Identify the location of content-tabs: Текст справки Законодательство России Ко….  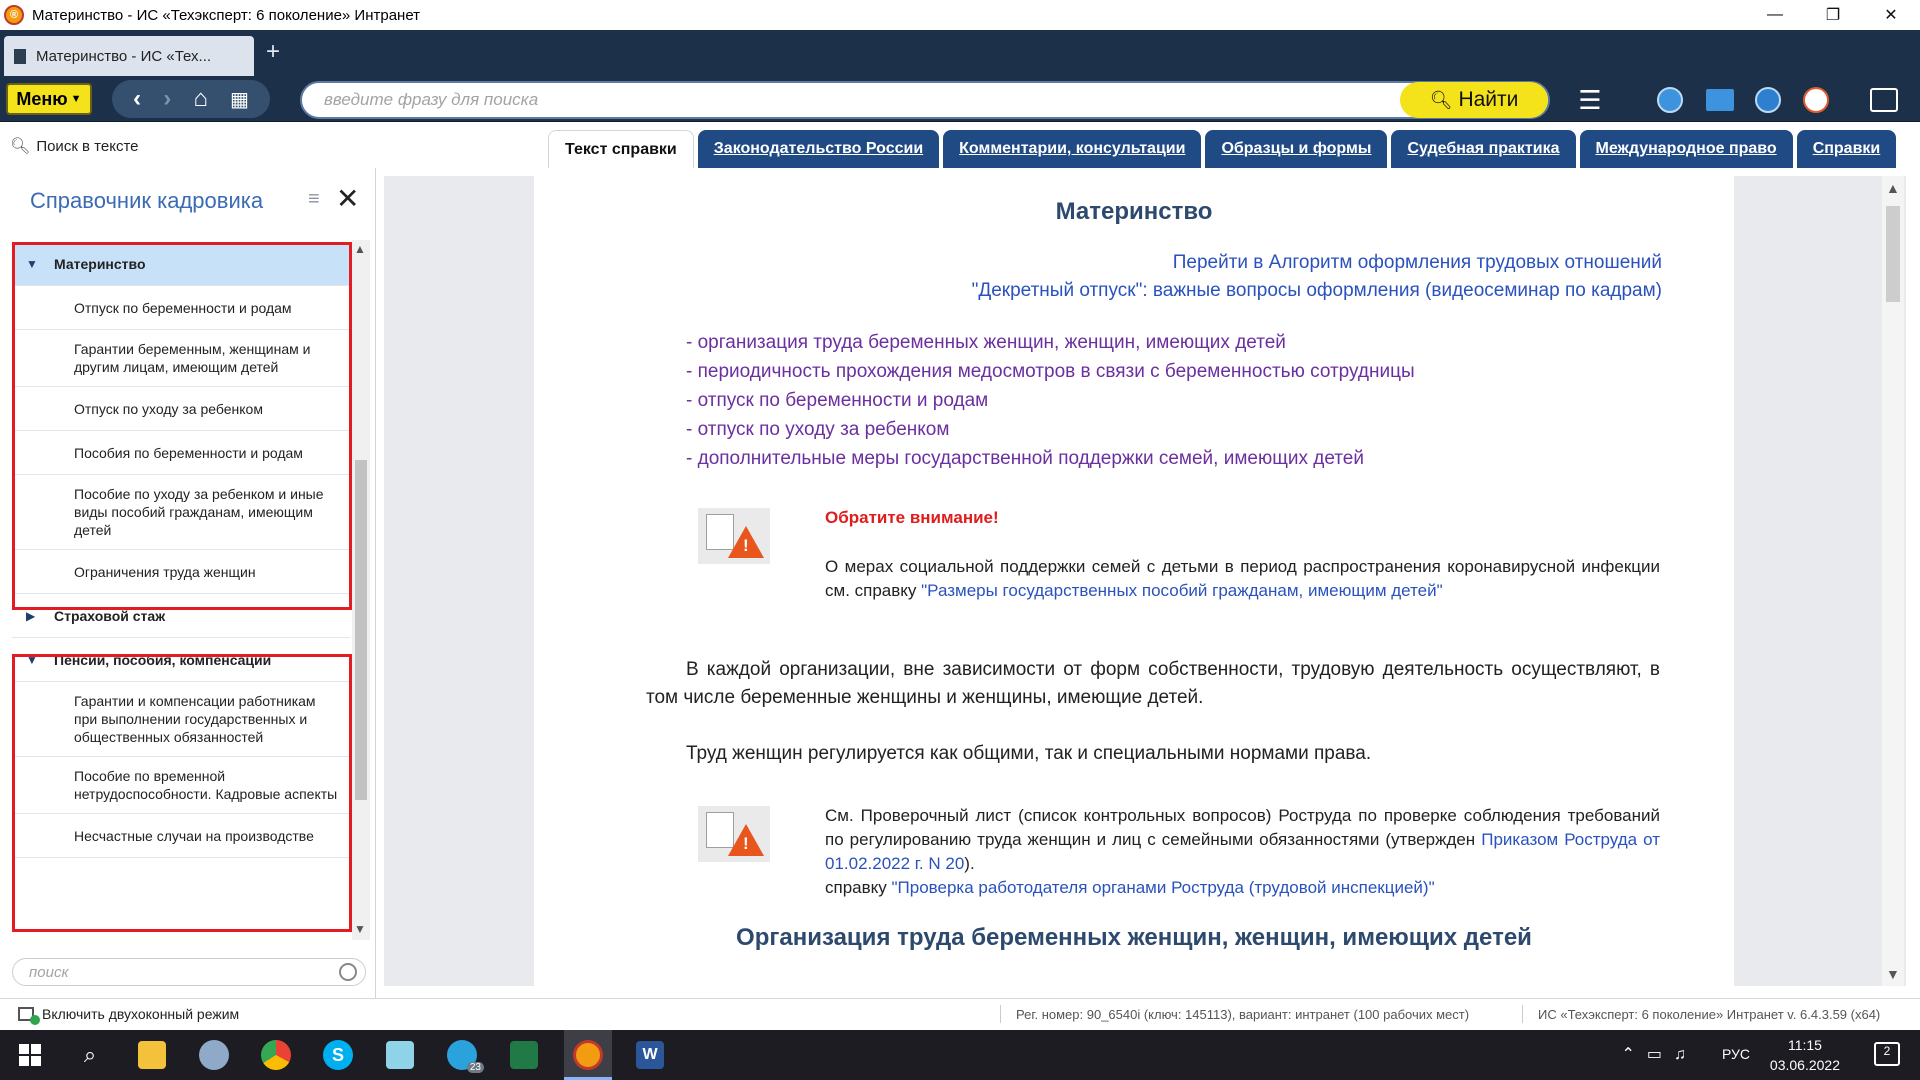
(1224, 149).